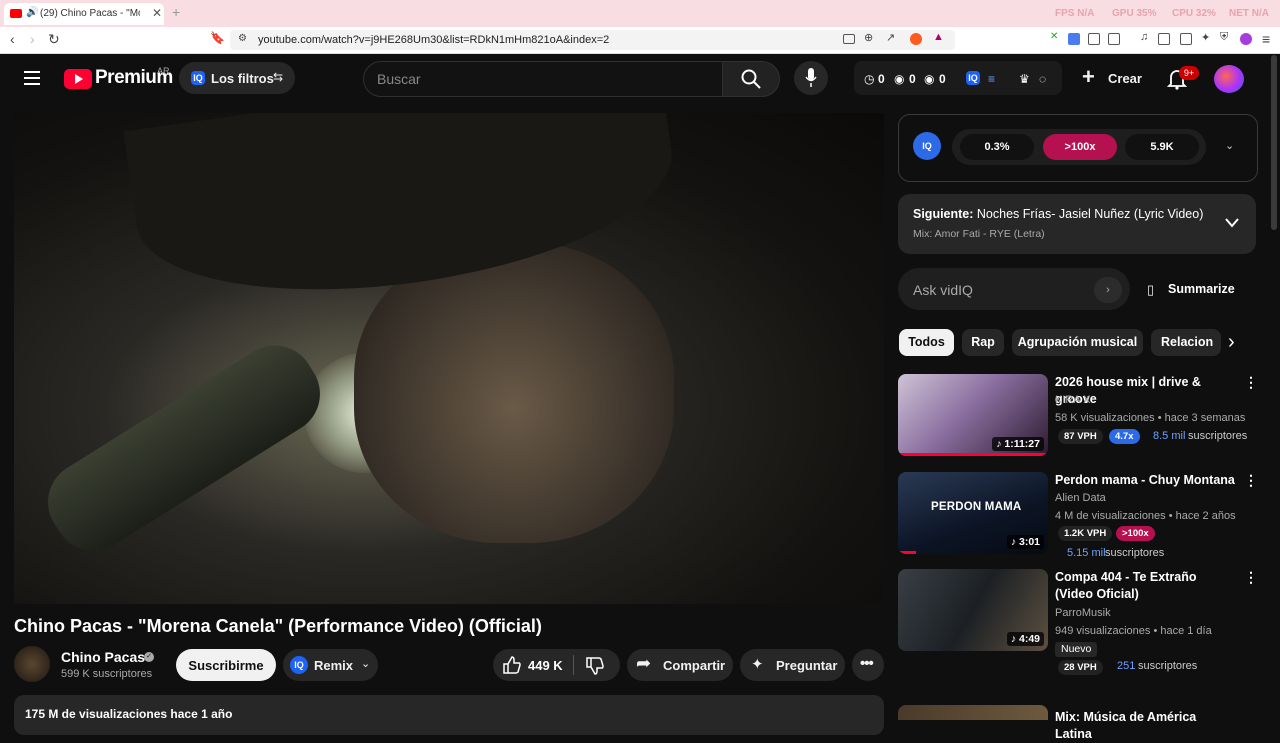 The image size is (1280, 743). I want to click on vph-badge: 87 VPH, so click(1080, 436).